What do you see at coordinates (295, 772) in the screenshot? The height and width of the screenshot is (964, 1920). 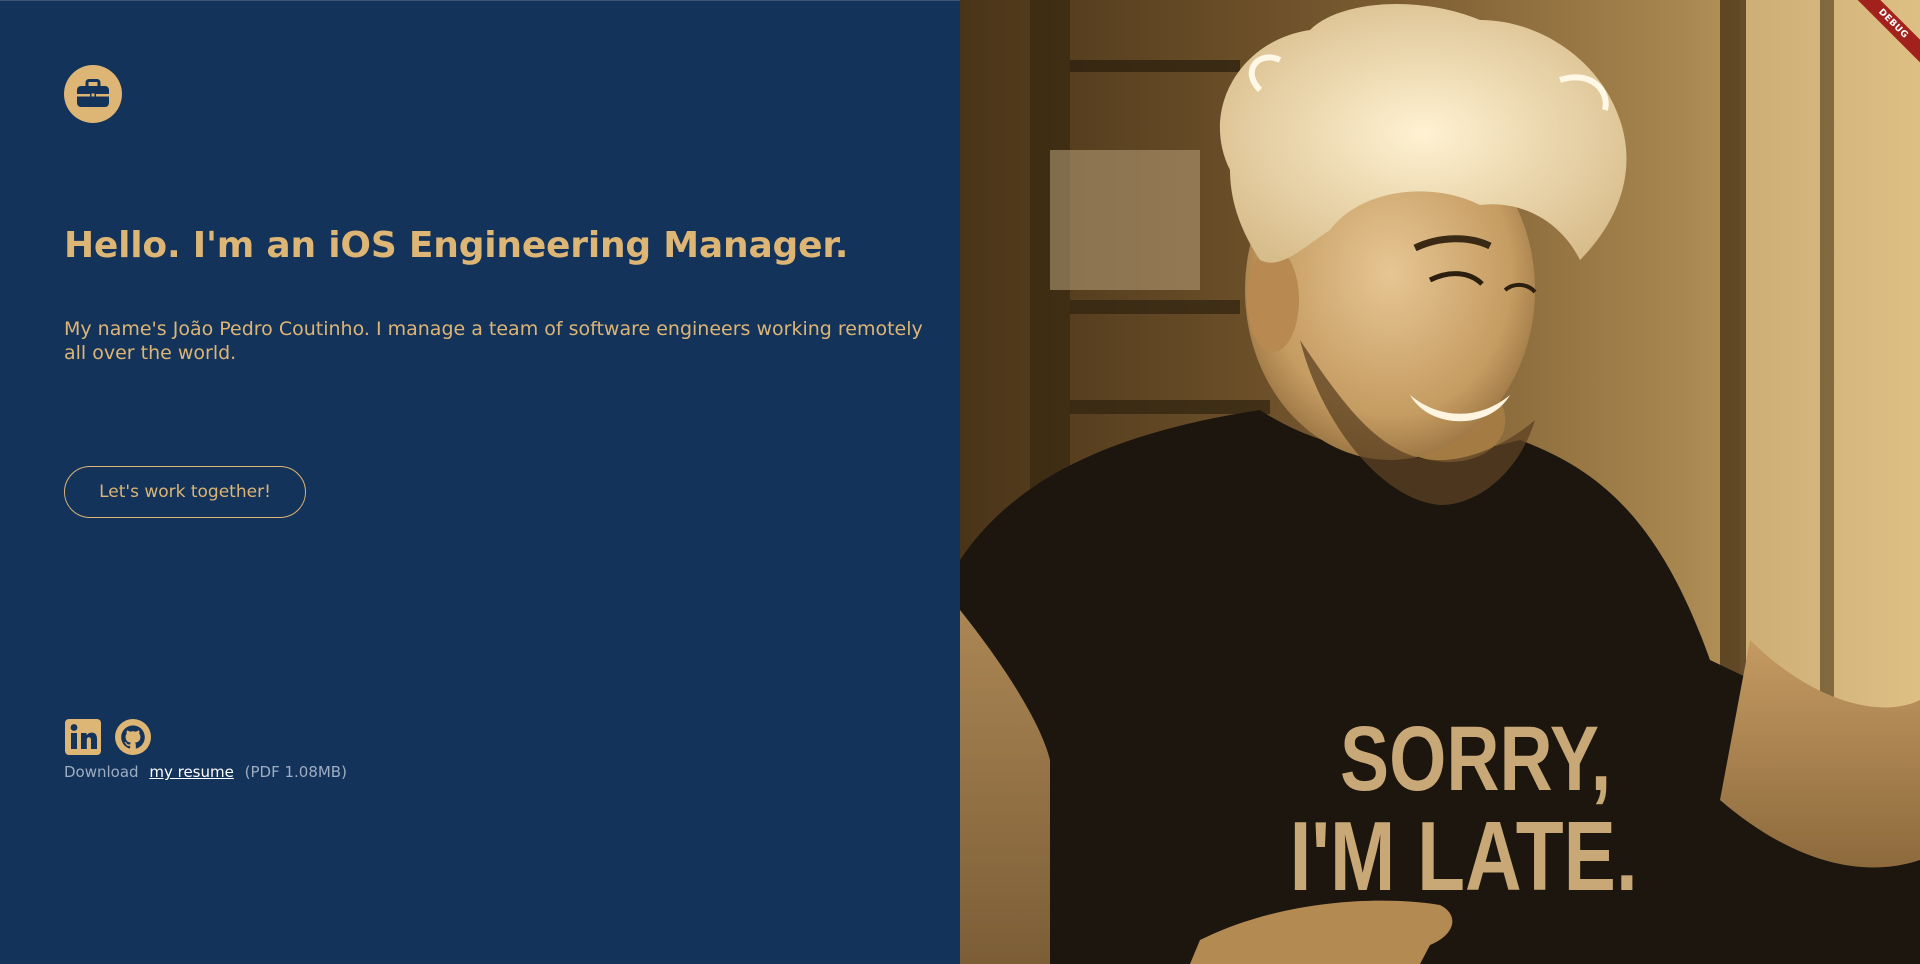 I see `resume-file-info: (PDF 1.08MB)` at bounding box center [295, 772].